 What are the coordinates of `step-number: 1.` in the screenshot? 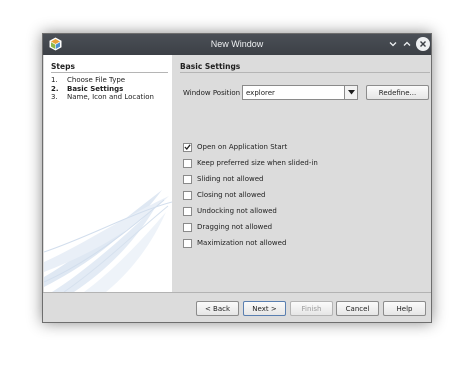 It's located at (54, 80).